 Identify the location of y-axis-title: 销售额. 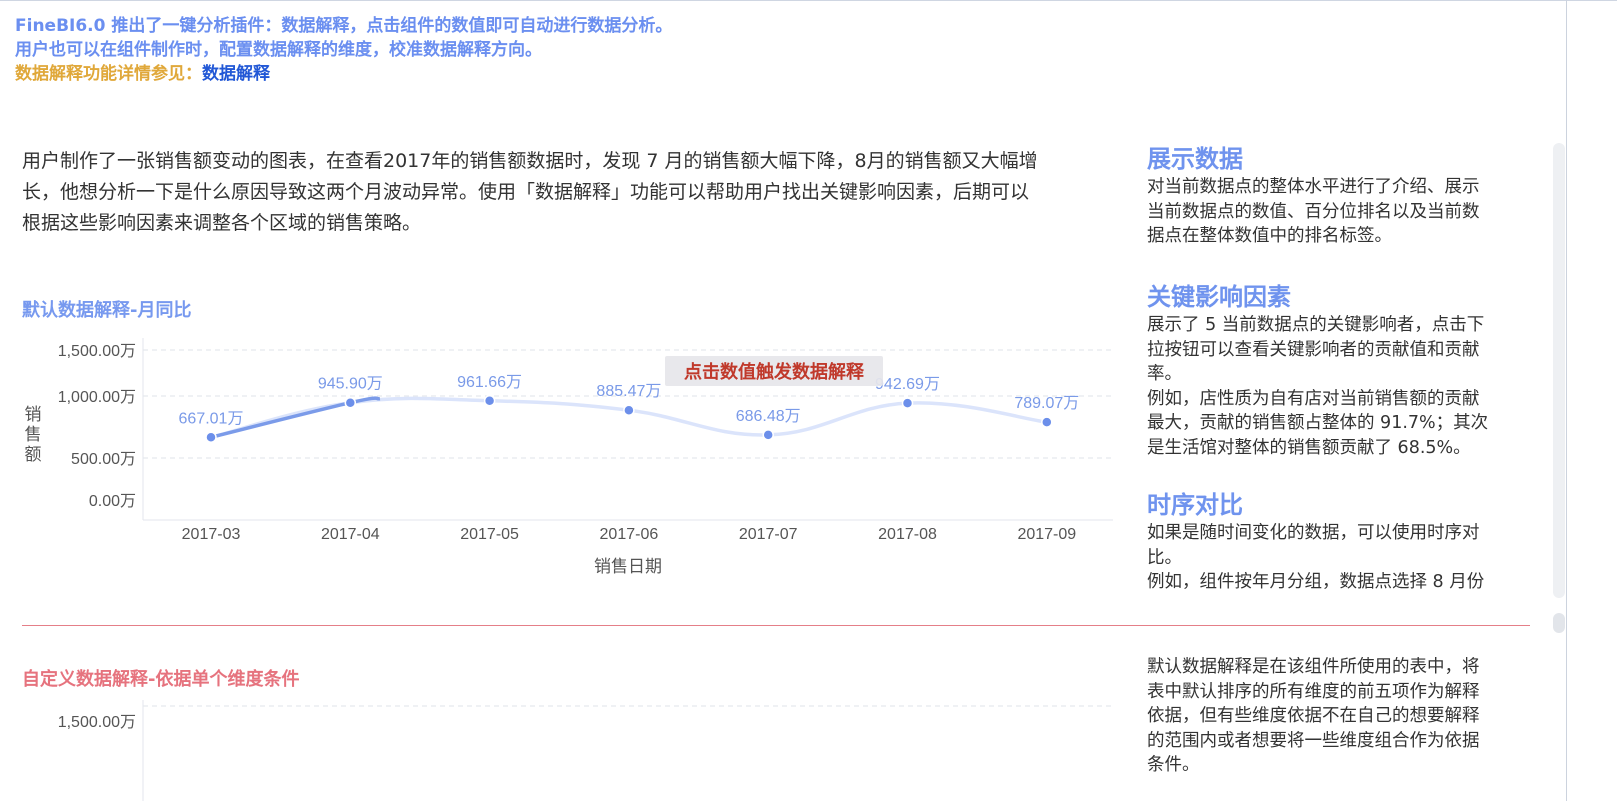
(33, 434).